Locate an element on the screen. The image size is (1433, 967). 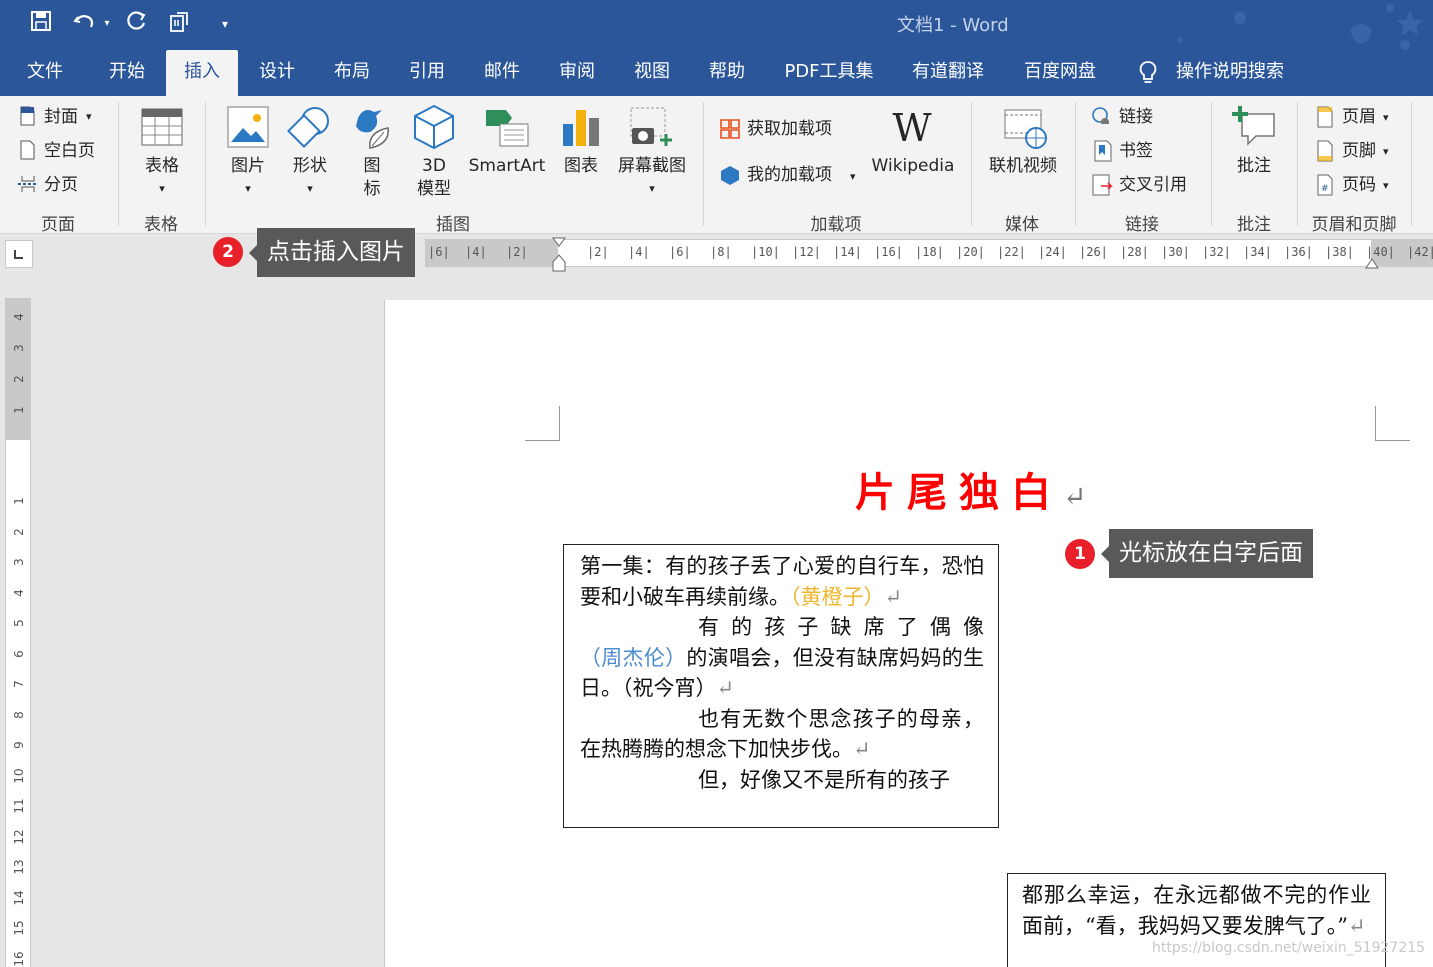
tab-youdao: 有道翻译 is located at coordinates (948, 73).